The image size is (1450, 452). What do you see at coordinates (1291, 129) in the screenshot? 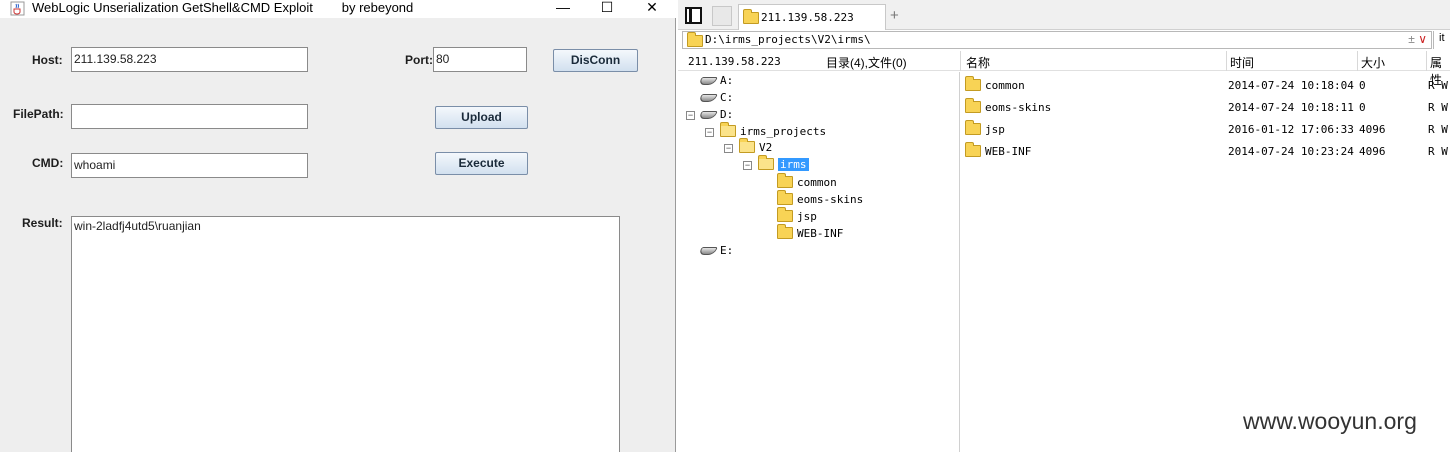
I see `file-time: 2016-01-12 17:06:33` at bounding box center [1291, 129].